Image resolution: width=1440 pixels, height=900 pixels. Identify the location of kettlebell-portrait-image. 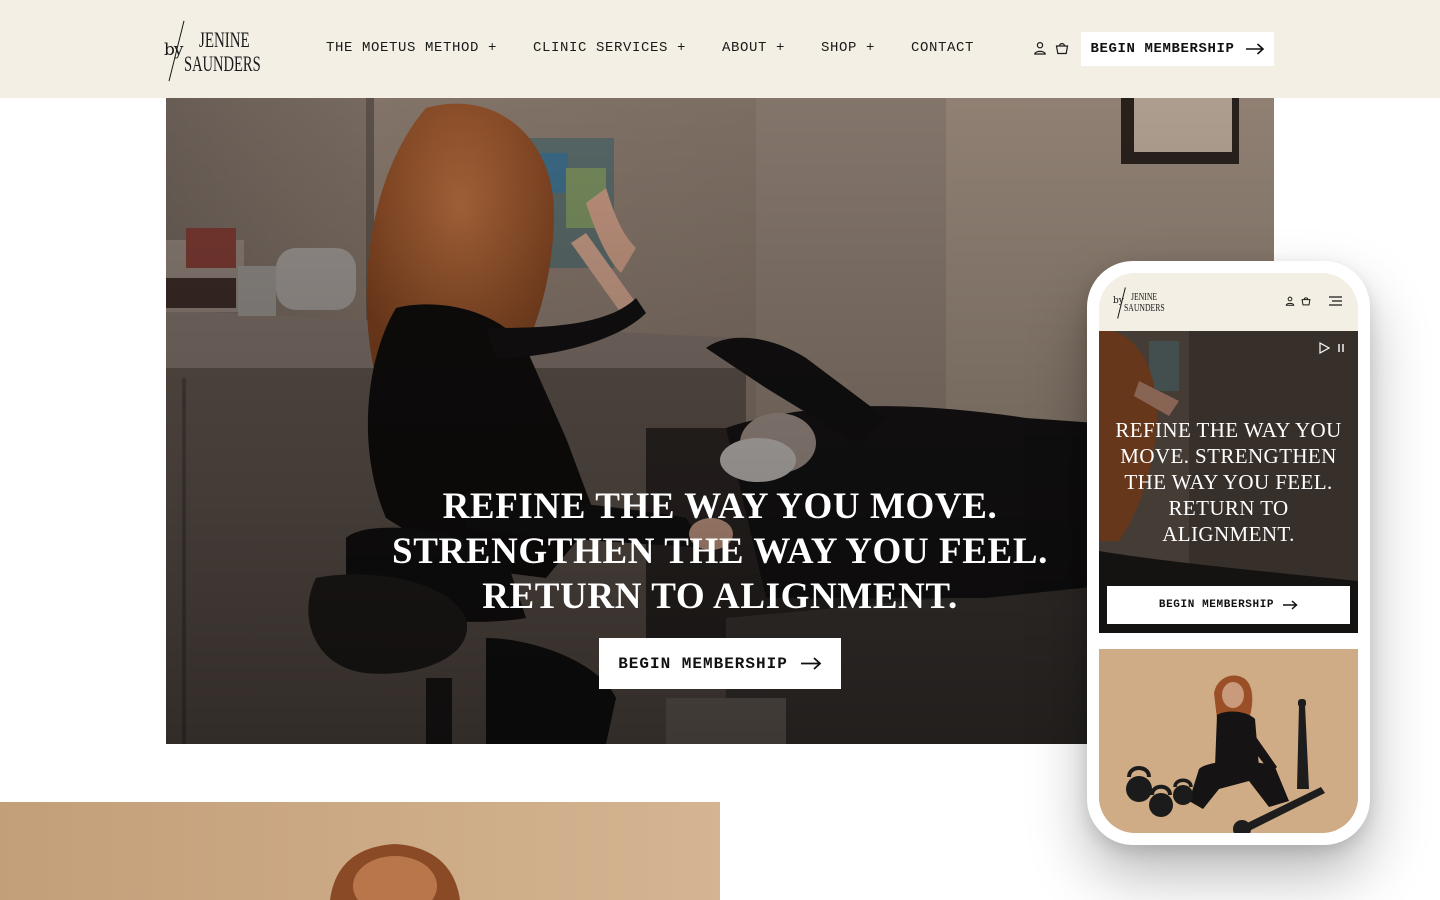
(1228, 741).